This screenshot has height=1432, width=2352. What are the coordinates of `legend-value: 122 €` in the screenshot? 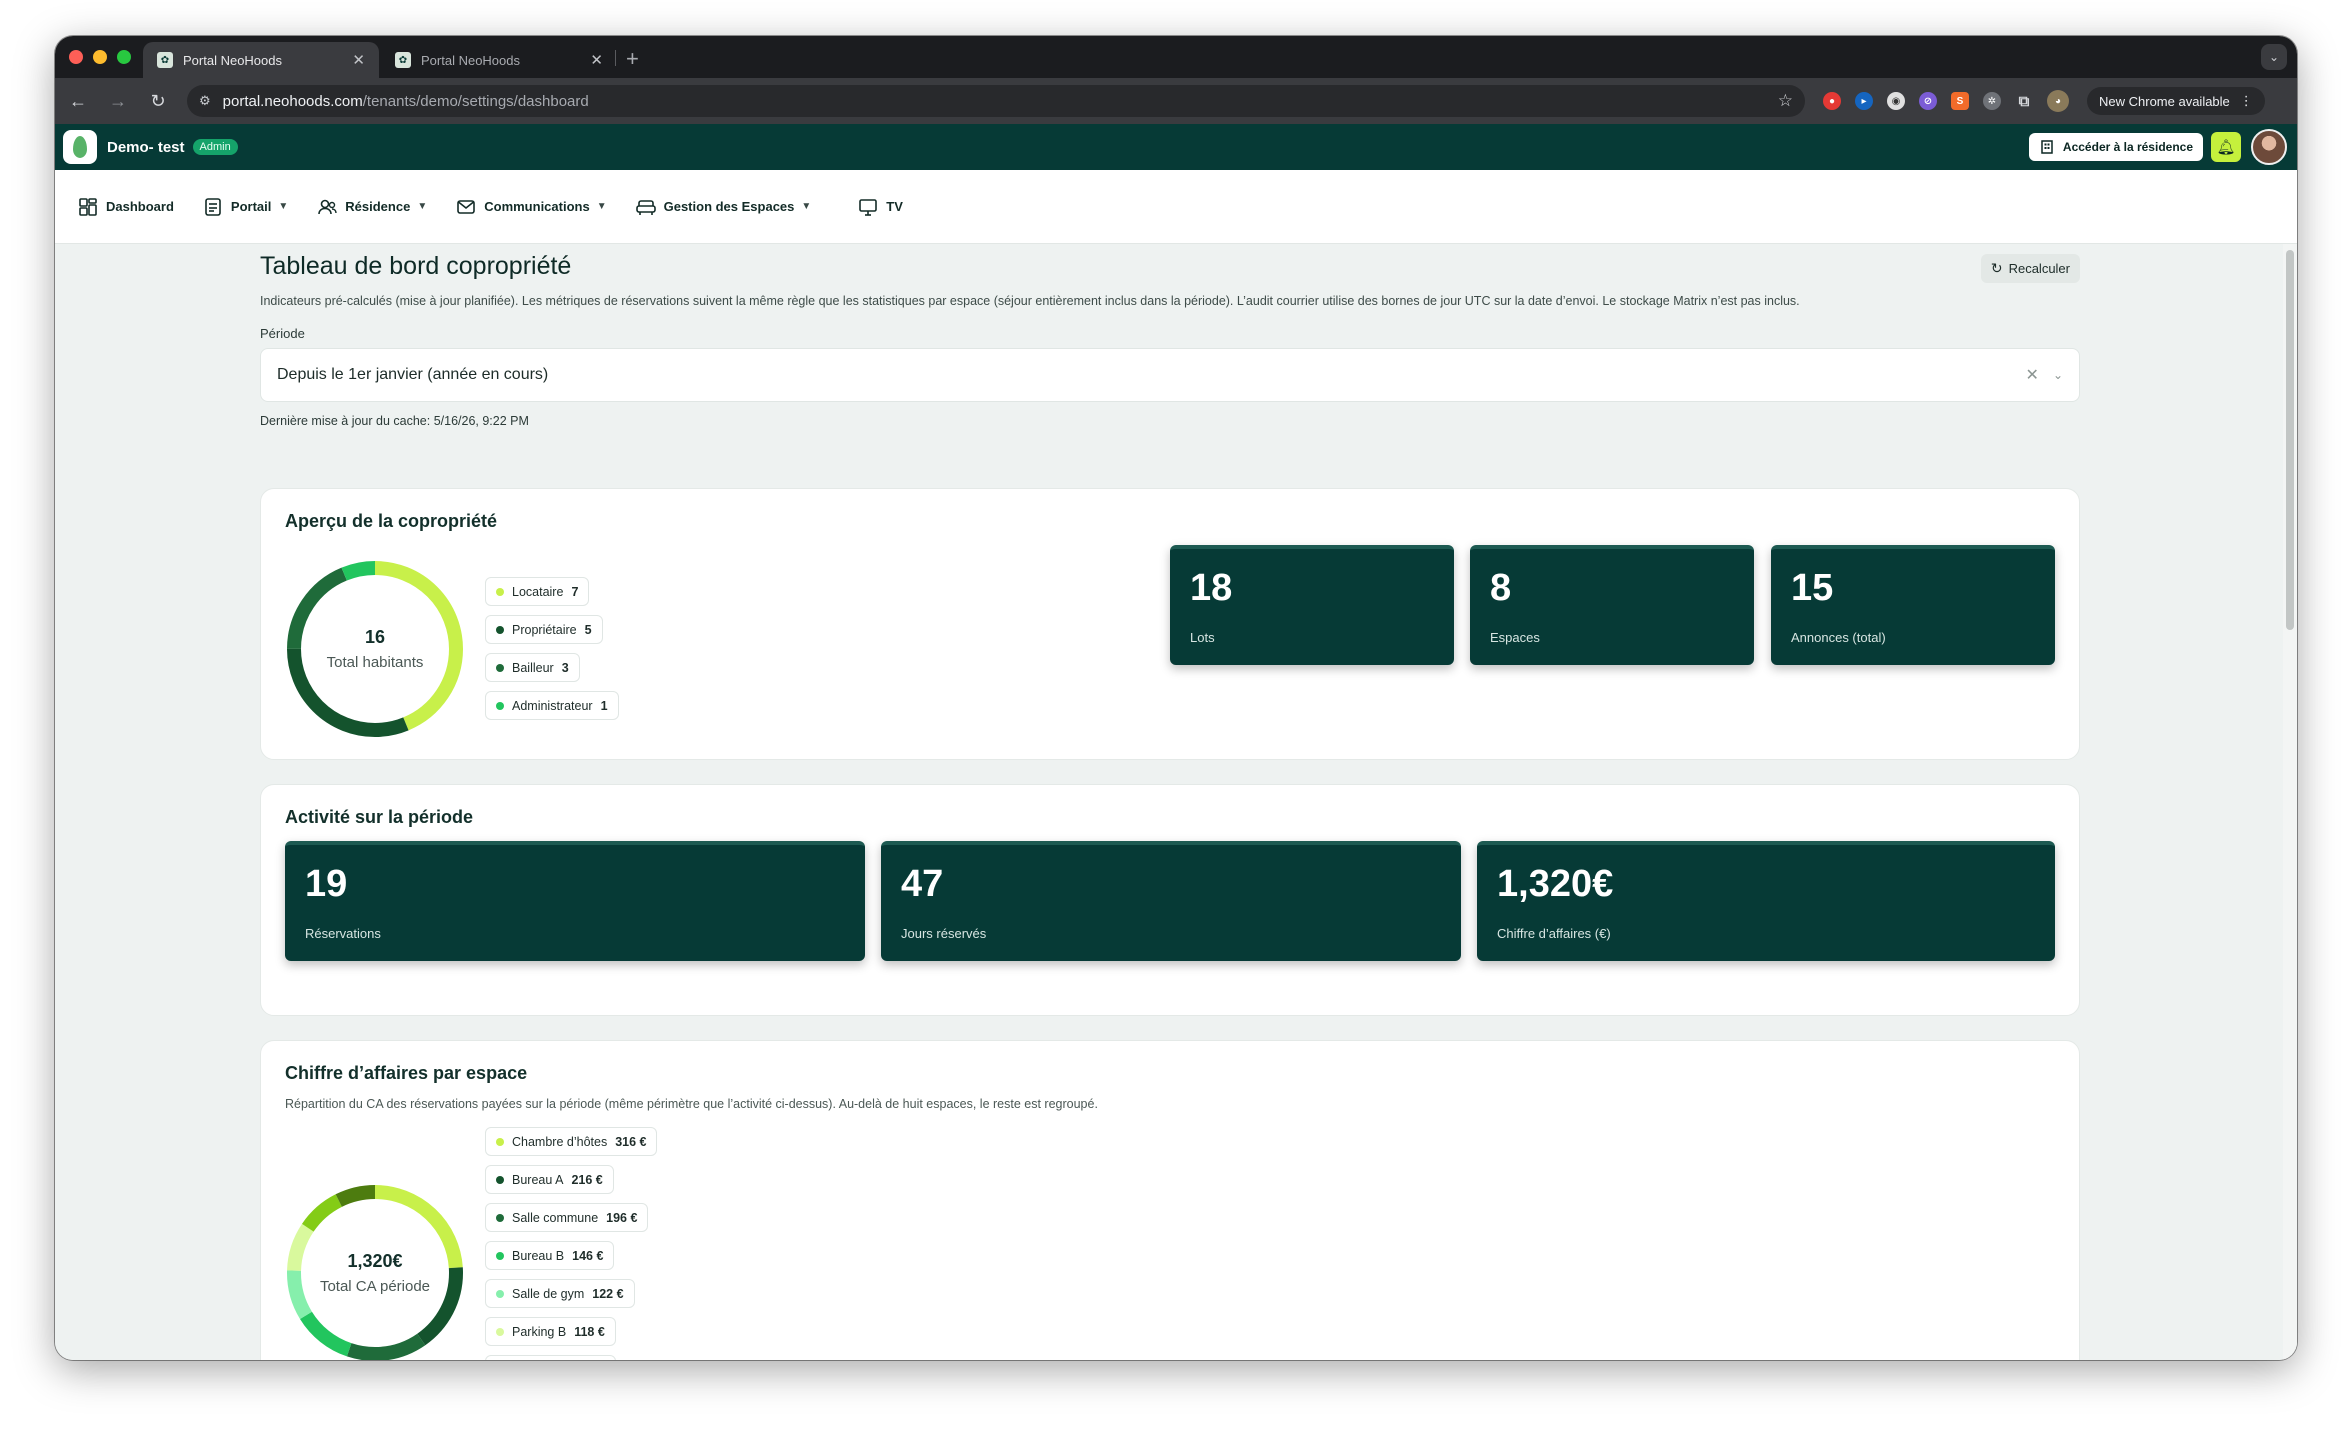 It's located at (608, 1293).